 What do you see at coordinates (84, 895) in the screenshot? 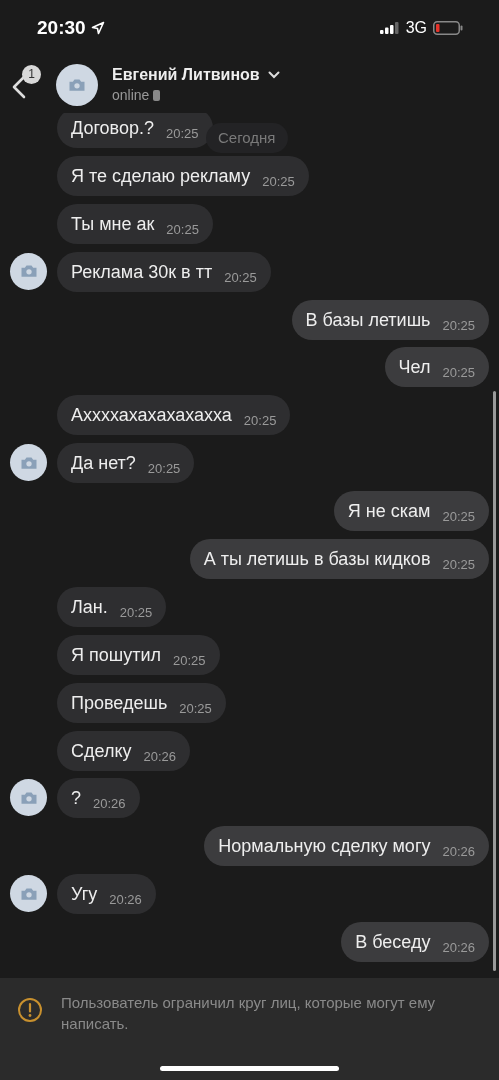
I see `message-text: Угу` at bounding box center [84, 895].